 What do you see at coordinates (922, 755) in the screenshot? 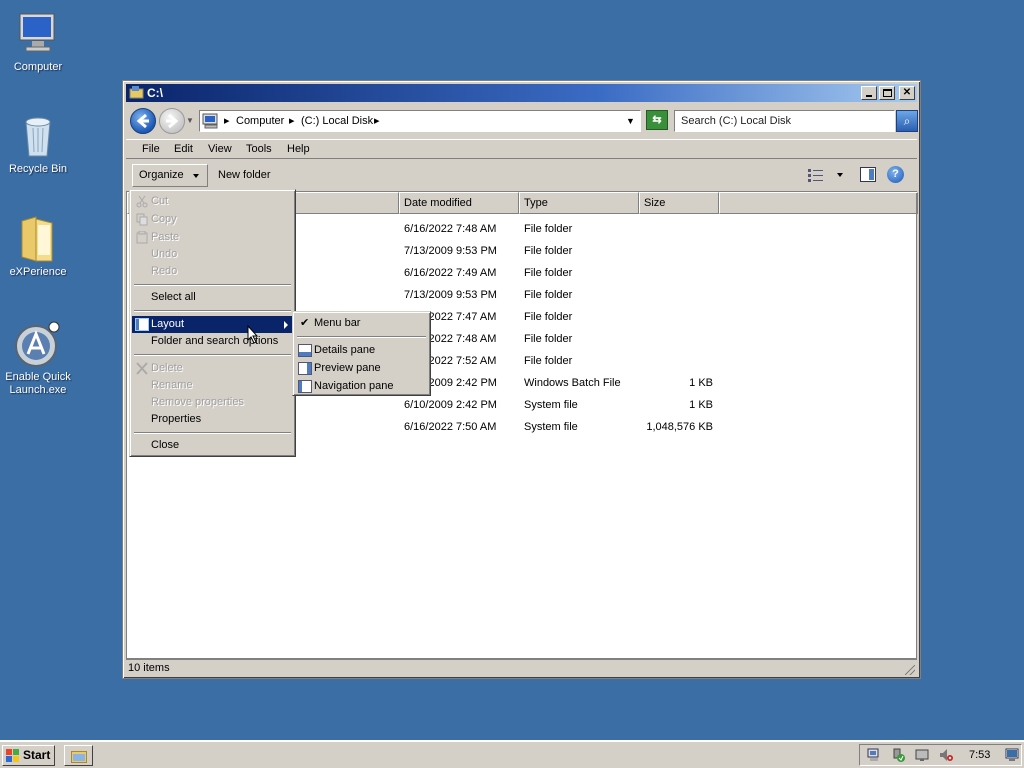
I see `display-icon` at bounding box center [922, 755].